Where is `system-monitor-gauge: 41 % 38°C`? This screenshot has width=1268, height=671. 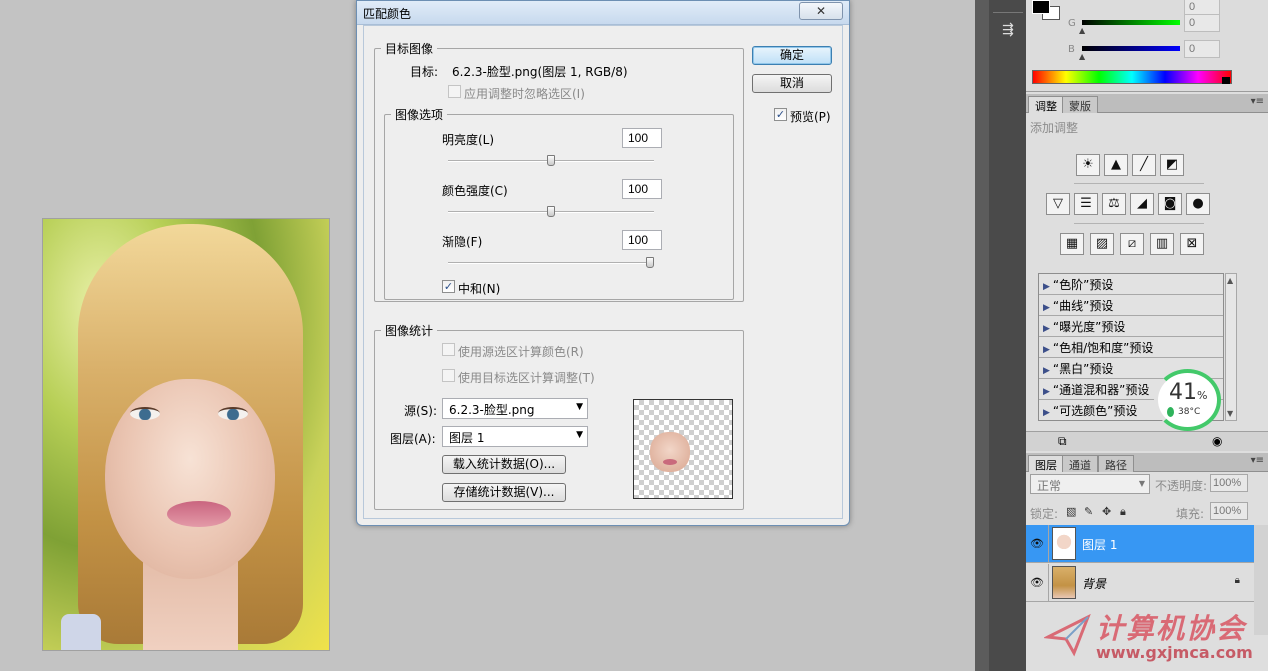 system-monitor-gauge: 41 % 38°C is located at coordinates (1187, 400).